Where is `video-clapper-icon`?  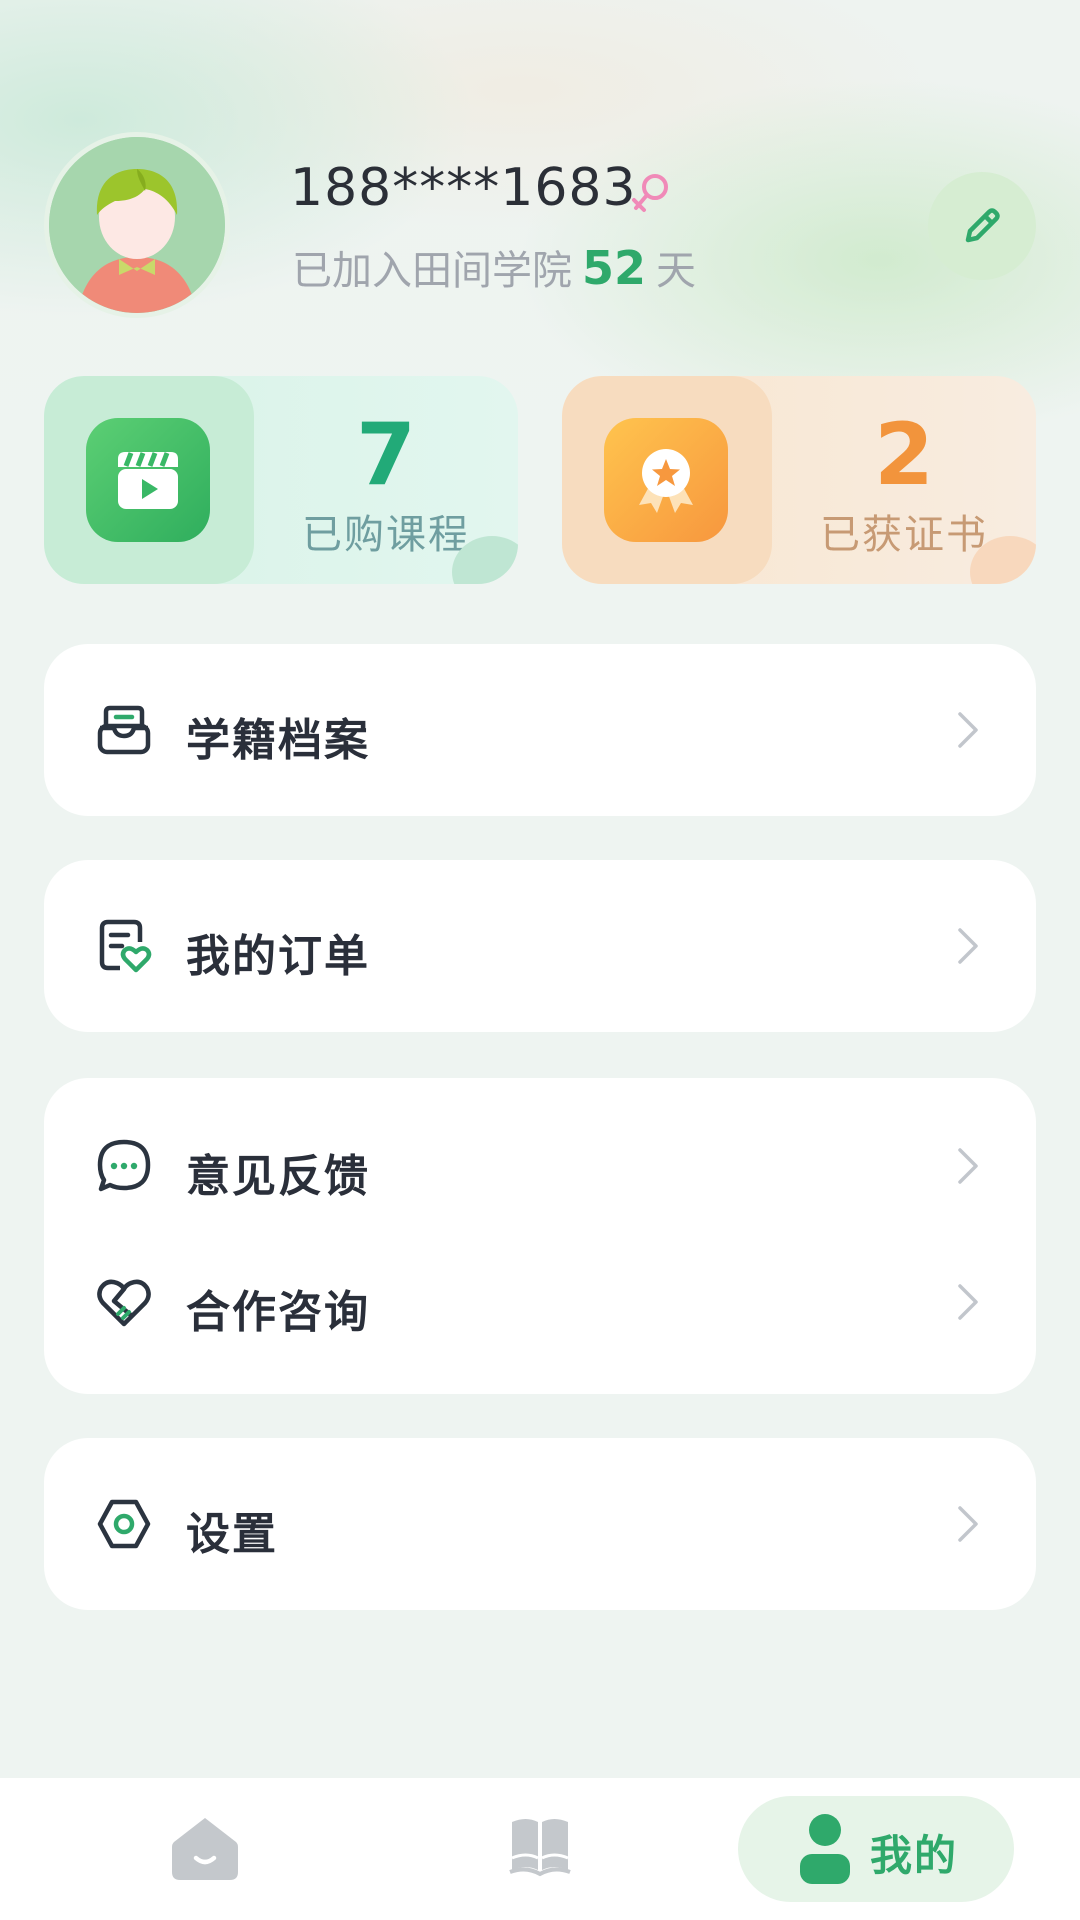 video-clapper-icon is located at coordinates (148, 480).